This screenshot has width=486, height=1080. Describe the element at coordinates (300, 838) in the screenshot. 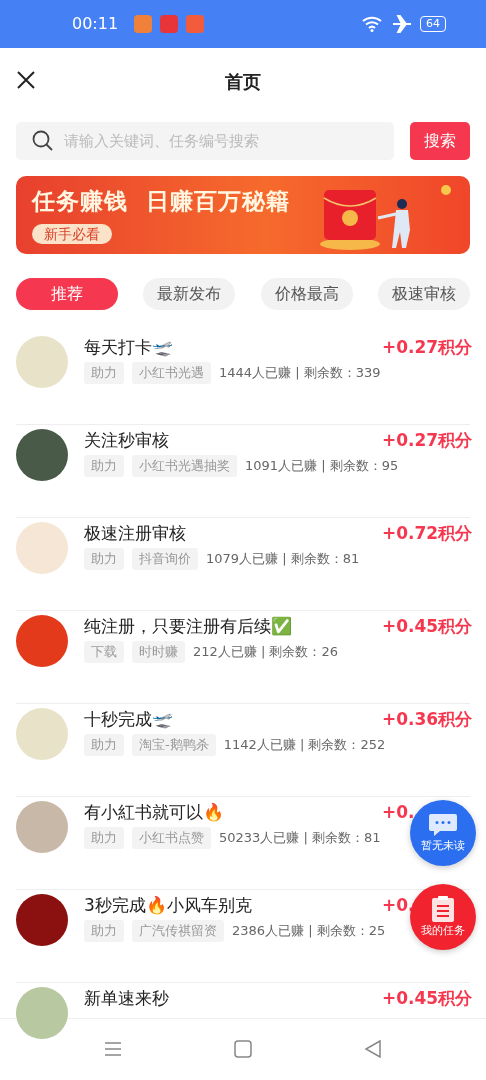

I see `task-stats: 50233人已赚 | 剩余数：81` at that location.